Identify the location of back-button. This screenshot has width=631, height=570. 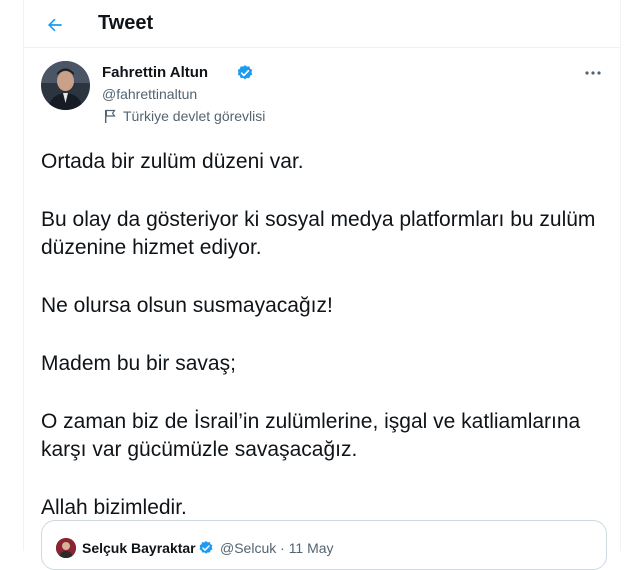
(55, 25).